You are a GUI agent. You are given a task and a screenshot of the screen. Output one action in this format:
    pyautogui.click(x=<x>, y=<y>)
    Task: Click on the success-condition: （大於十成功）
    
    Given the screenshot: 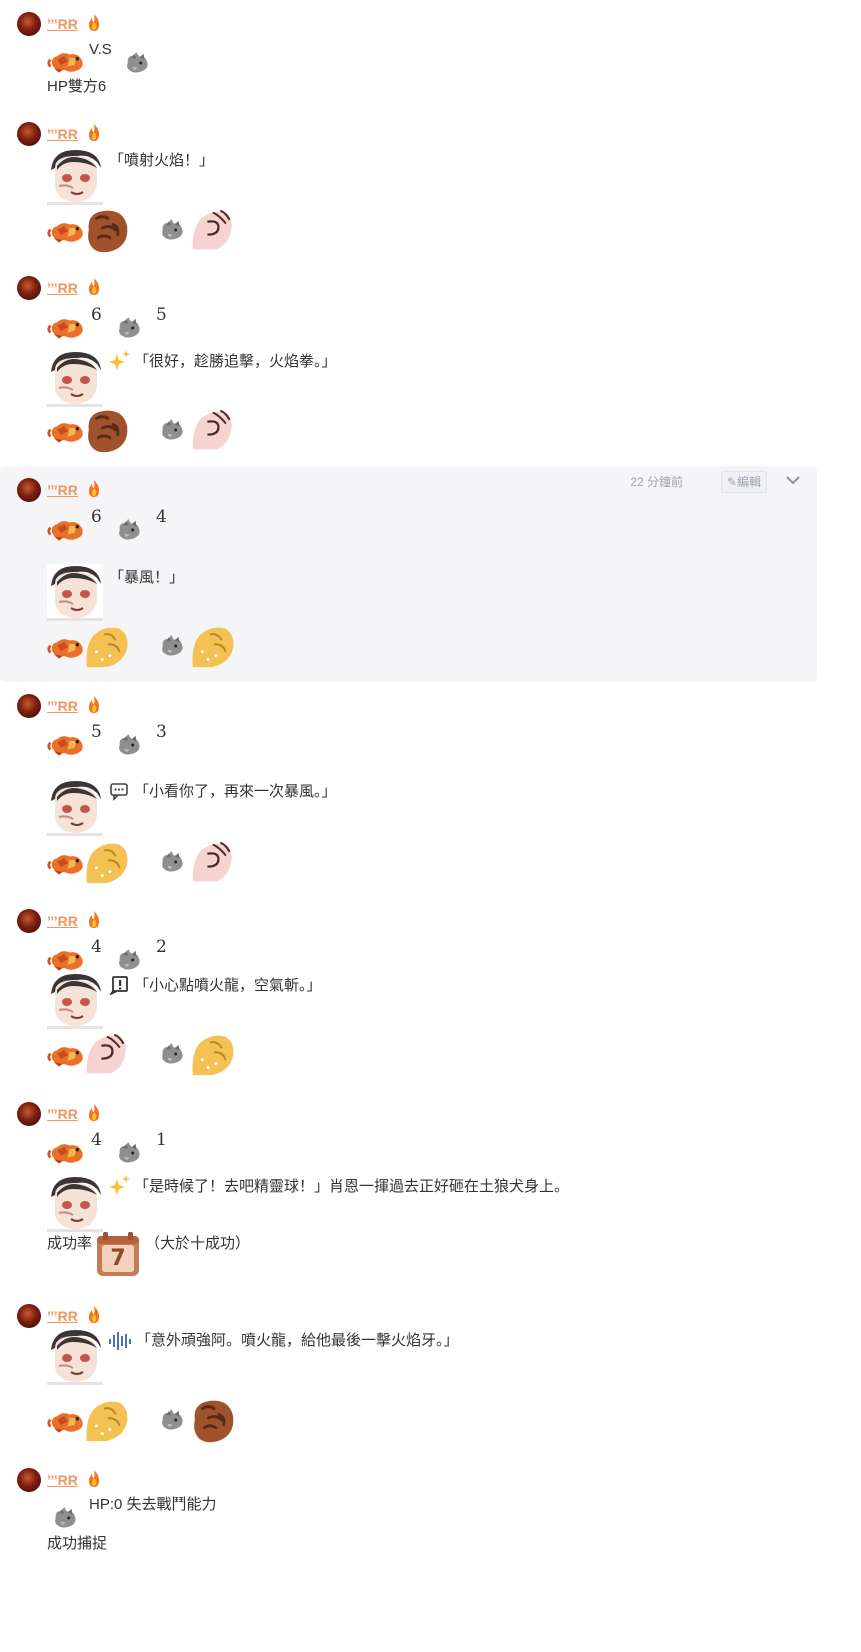 What is the action you would take?
    pyautogui.click(x=198, y=1243)
    